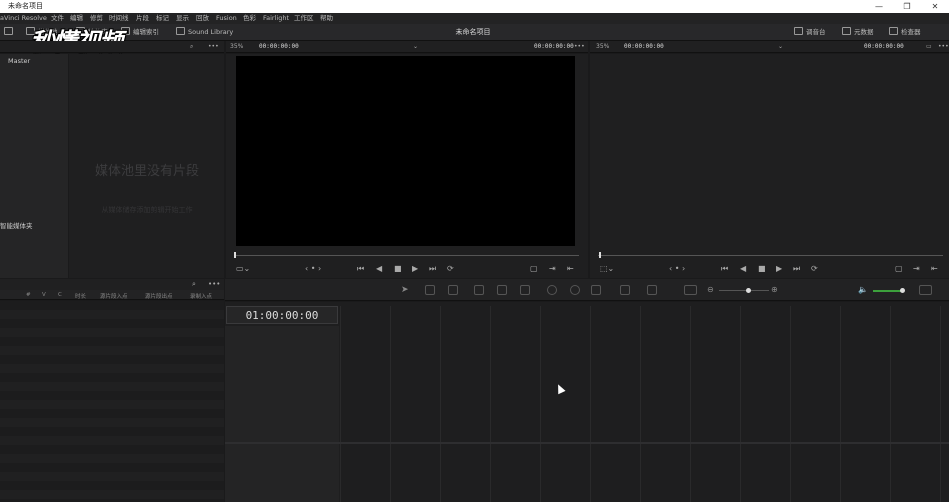  What do you see at coordinates (602, 46) in the screenshot?
I see `timeline-zoom: 35%` at bounding box center [602, 46].